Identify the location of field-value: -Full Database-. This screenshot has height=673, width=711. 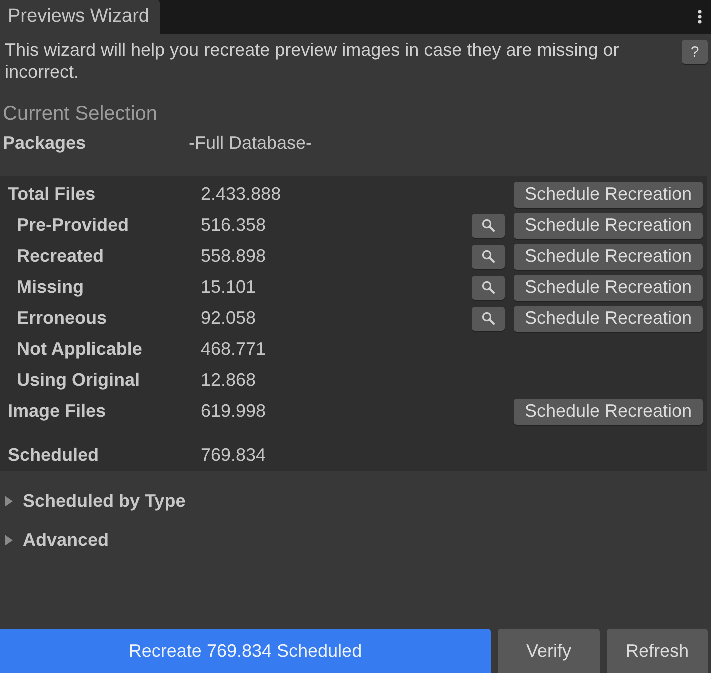
(250, 143).